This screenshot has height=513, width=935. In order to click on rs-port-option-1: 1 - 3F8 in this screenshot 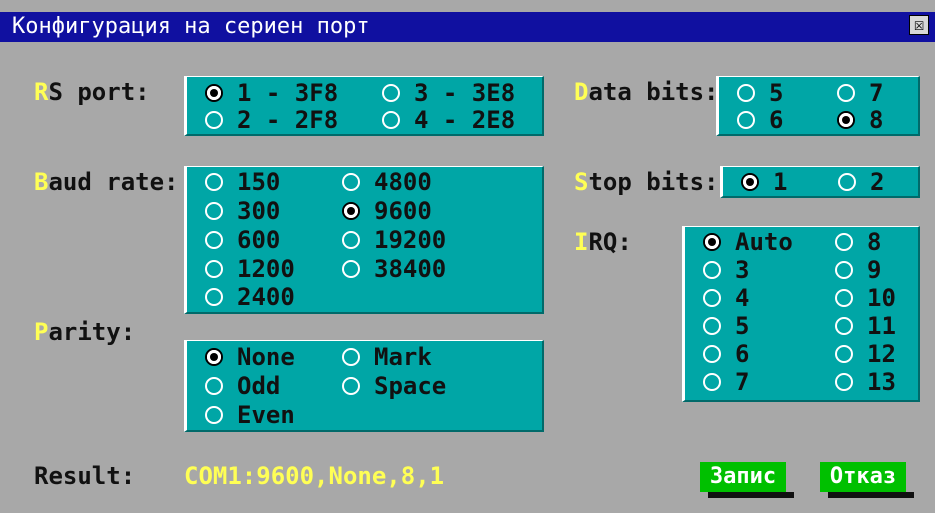, I will do `click(271, 93)`.